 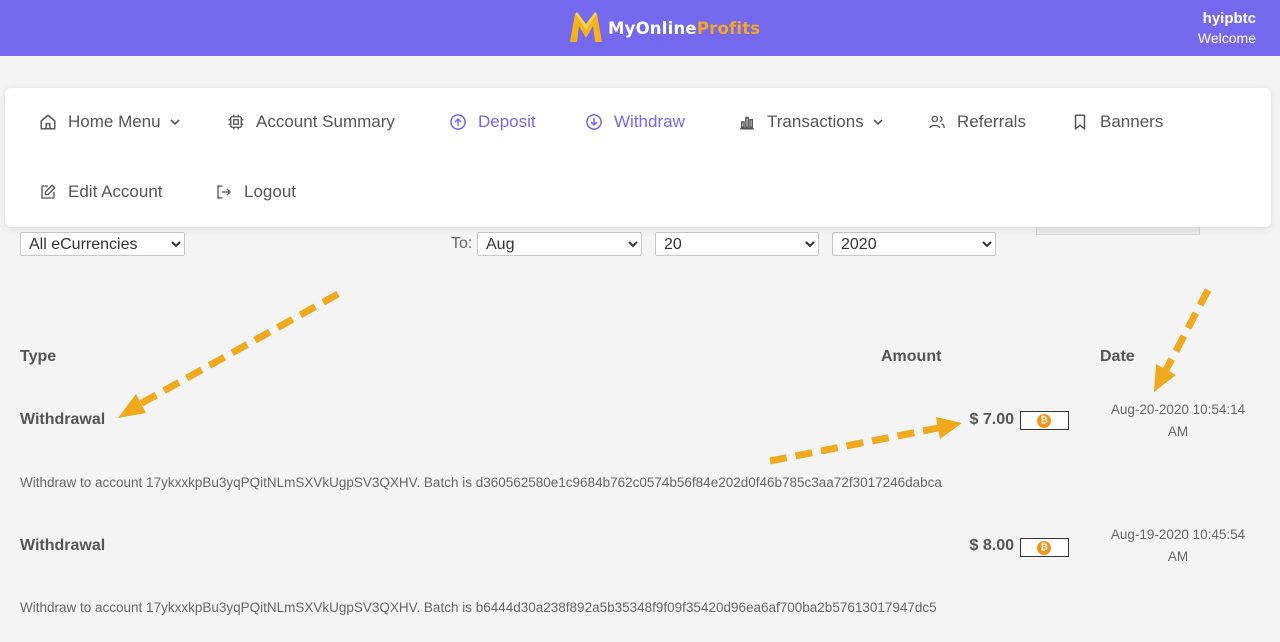 What do you see at coordinates (239, 349) in the screenshot?
I see `arrow-to-type-line` at bounding box center [239, 349].